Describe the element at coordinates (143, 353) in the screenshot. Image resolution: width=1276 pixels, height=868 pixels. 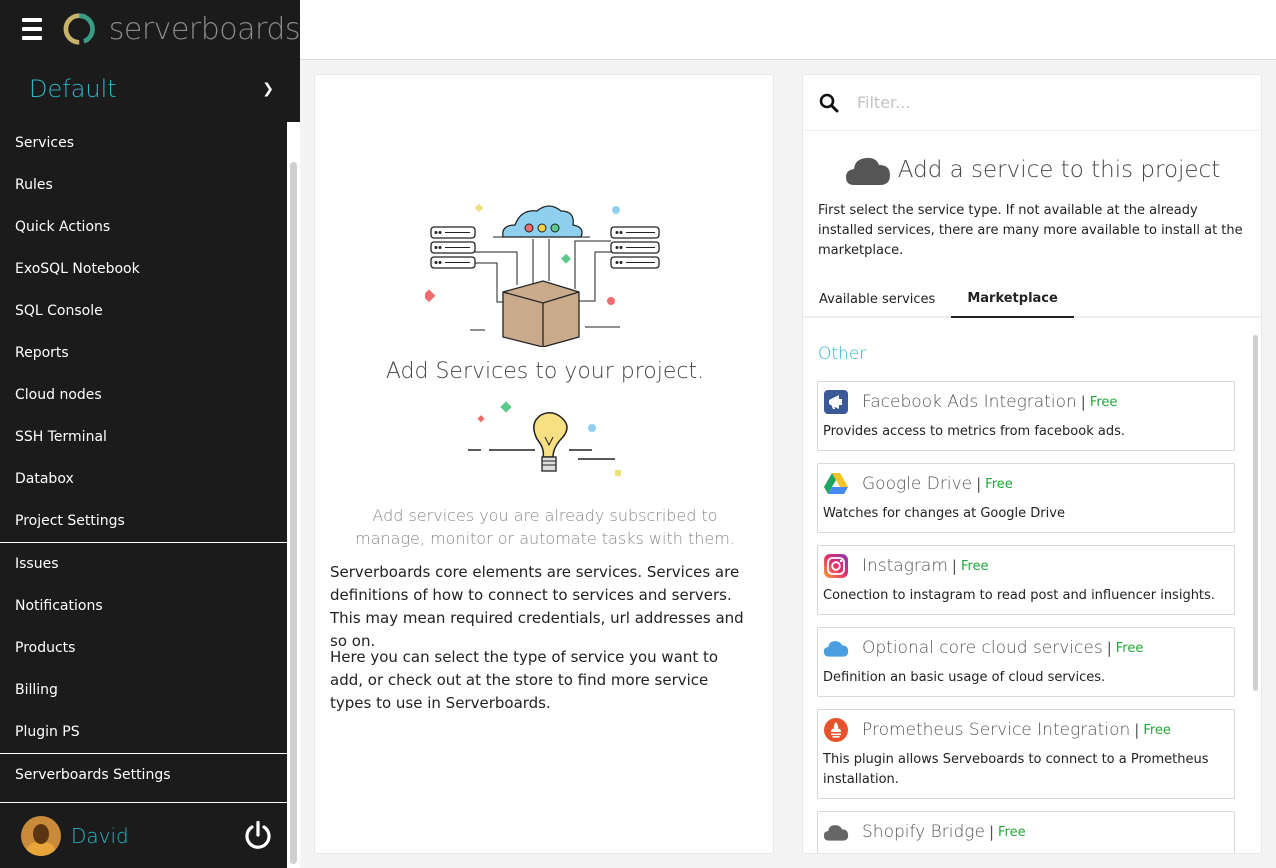
I see `sidebar-item-reports: Reports` at that location.